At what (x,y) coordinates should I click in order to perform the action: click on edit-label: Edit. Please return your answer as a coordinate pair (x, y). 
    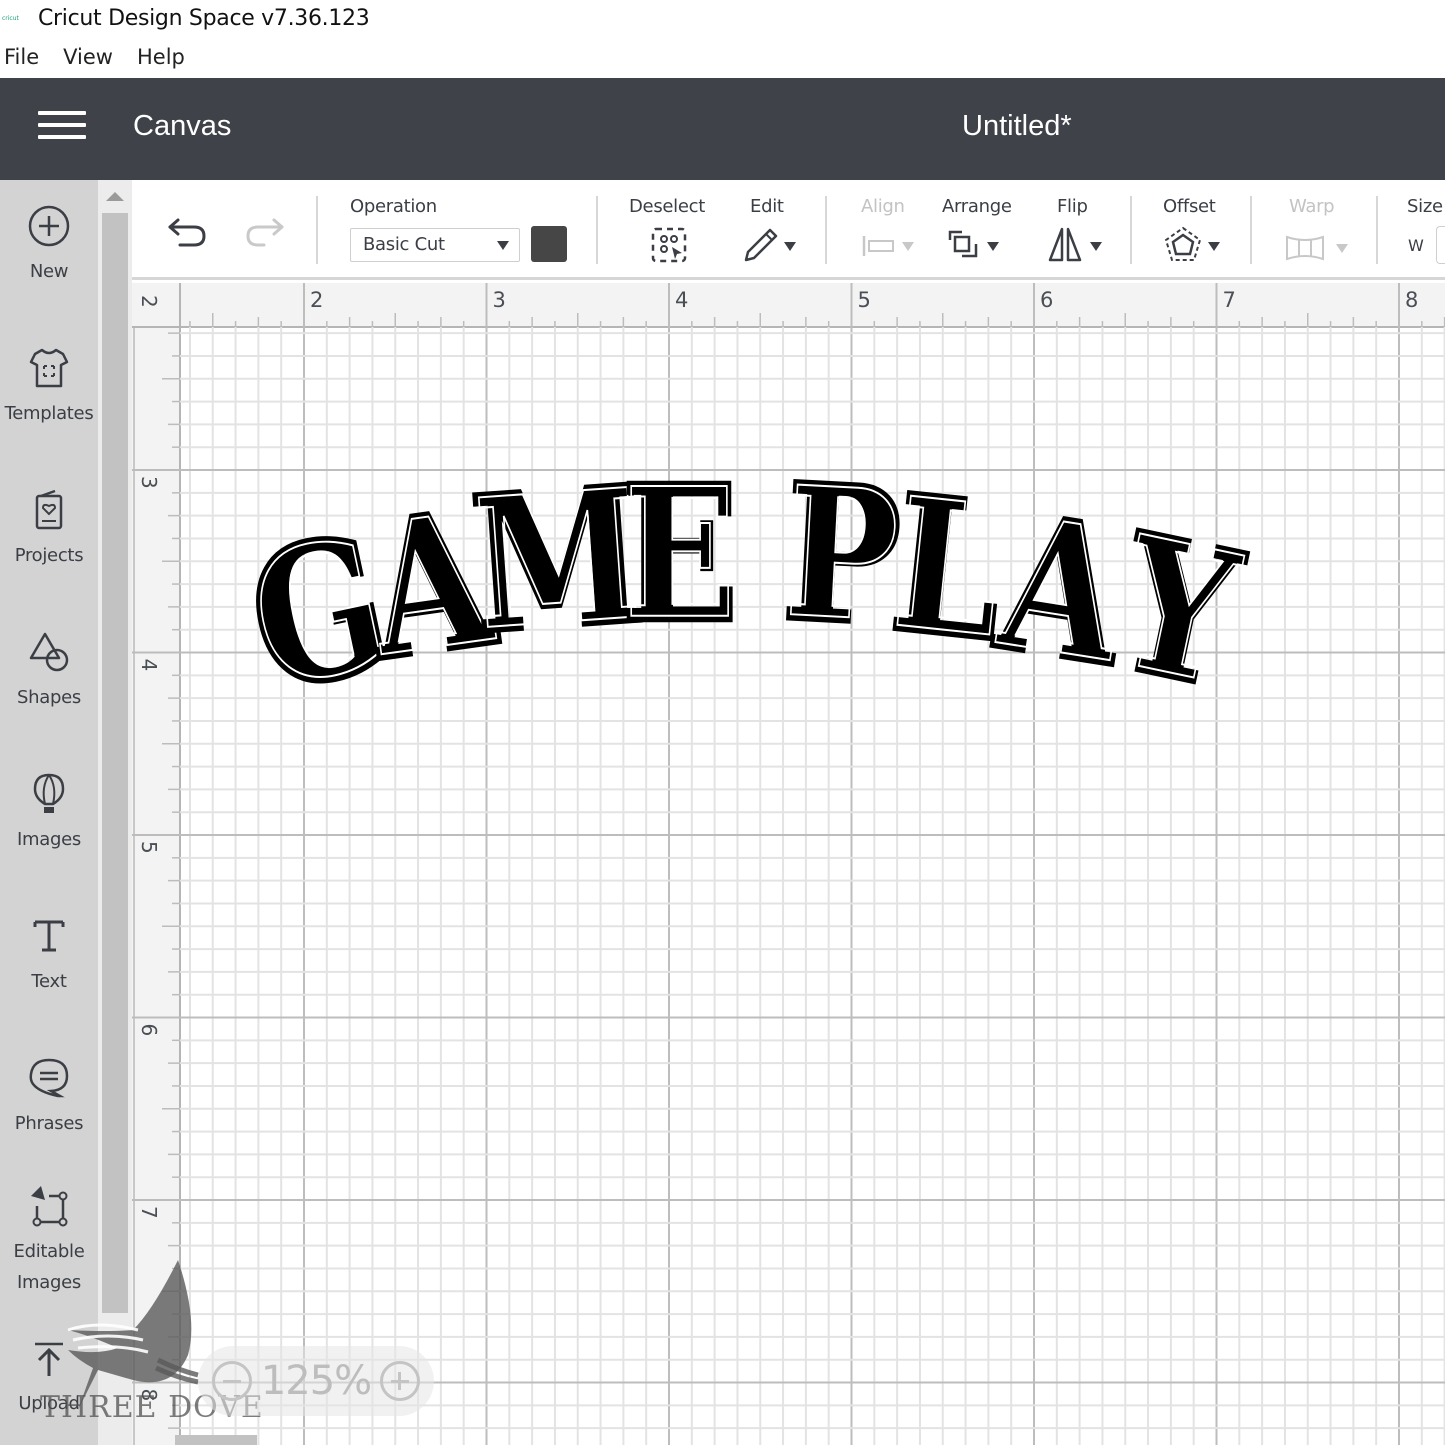
    Looking at the image, I should click on (767, 206).